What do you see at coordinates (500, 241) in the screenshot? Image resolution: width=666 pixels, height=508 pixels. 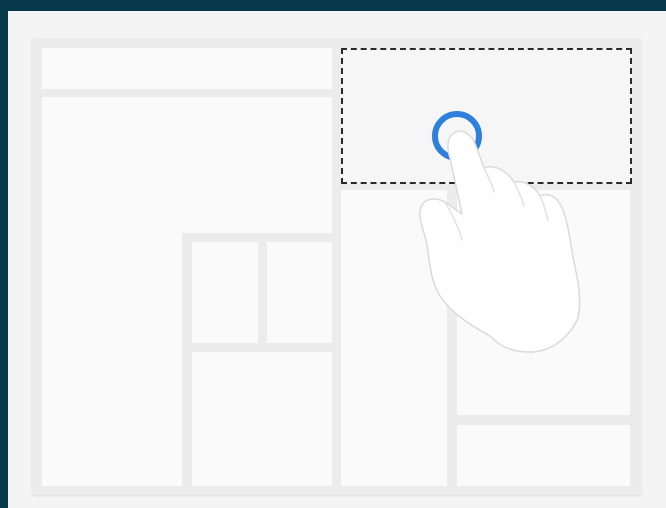 I see `tap-hand-icon` at bounding box center [500, 241].